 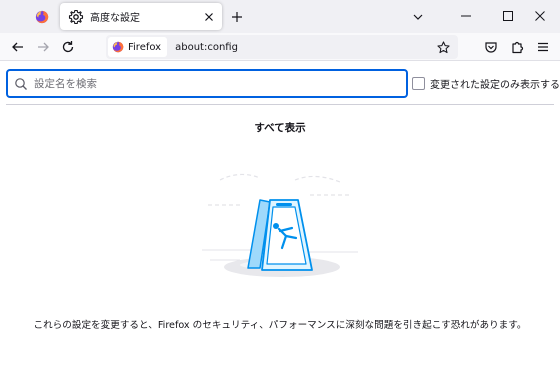 I want to click on search-icon, so click(x=21, y=83).